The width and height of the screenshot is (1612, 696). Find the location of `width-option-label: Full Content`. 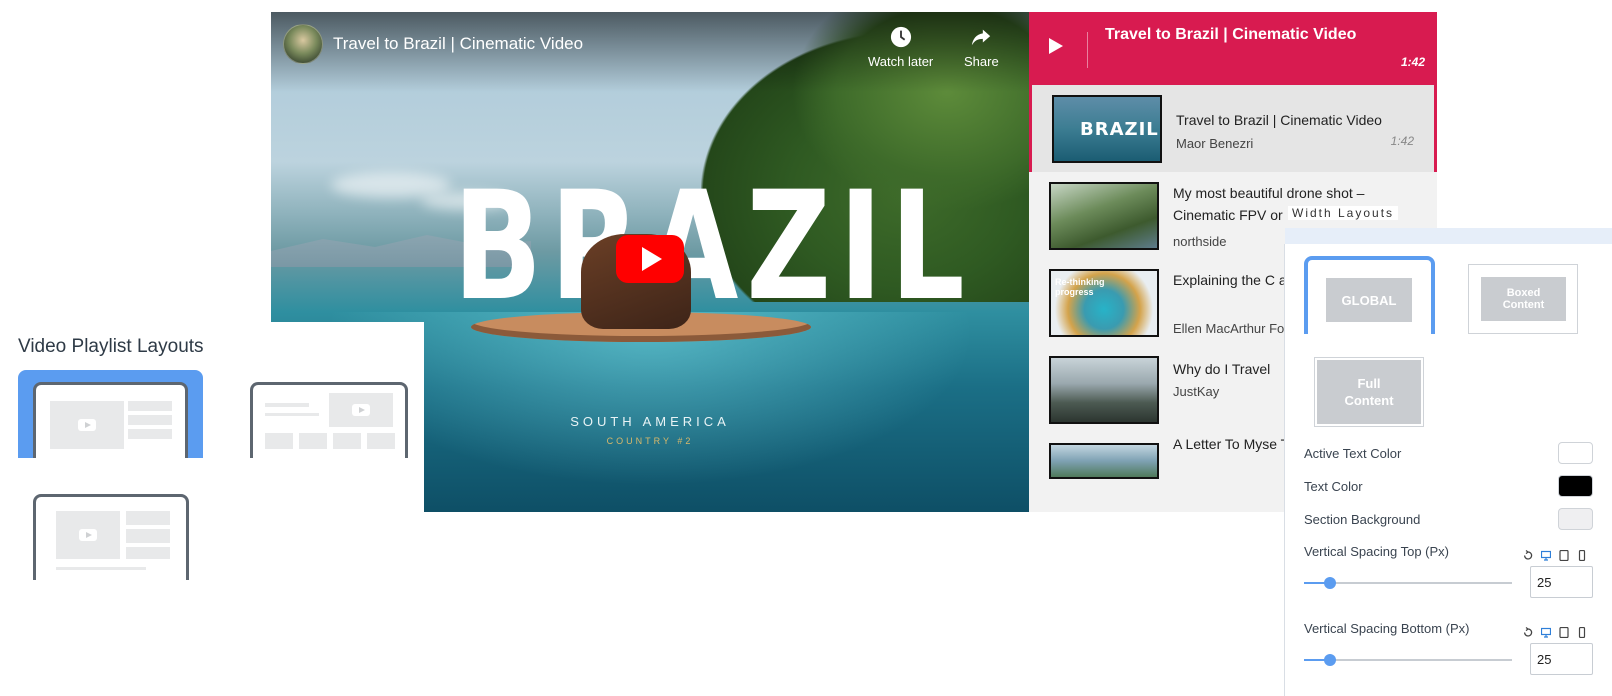

width-option-label: Full Content is located at coordinates (1369, 392).